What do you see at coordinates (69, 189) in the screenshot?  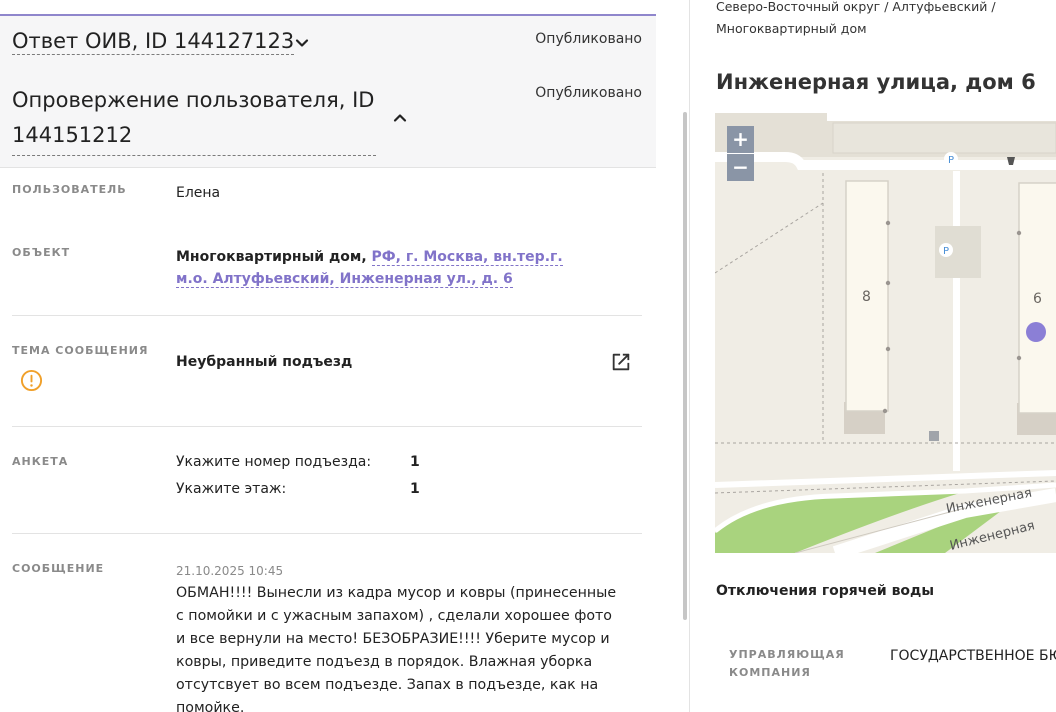 I see `user-label: Пользователь` at bounding box center [69, 189].